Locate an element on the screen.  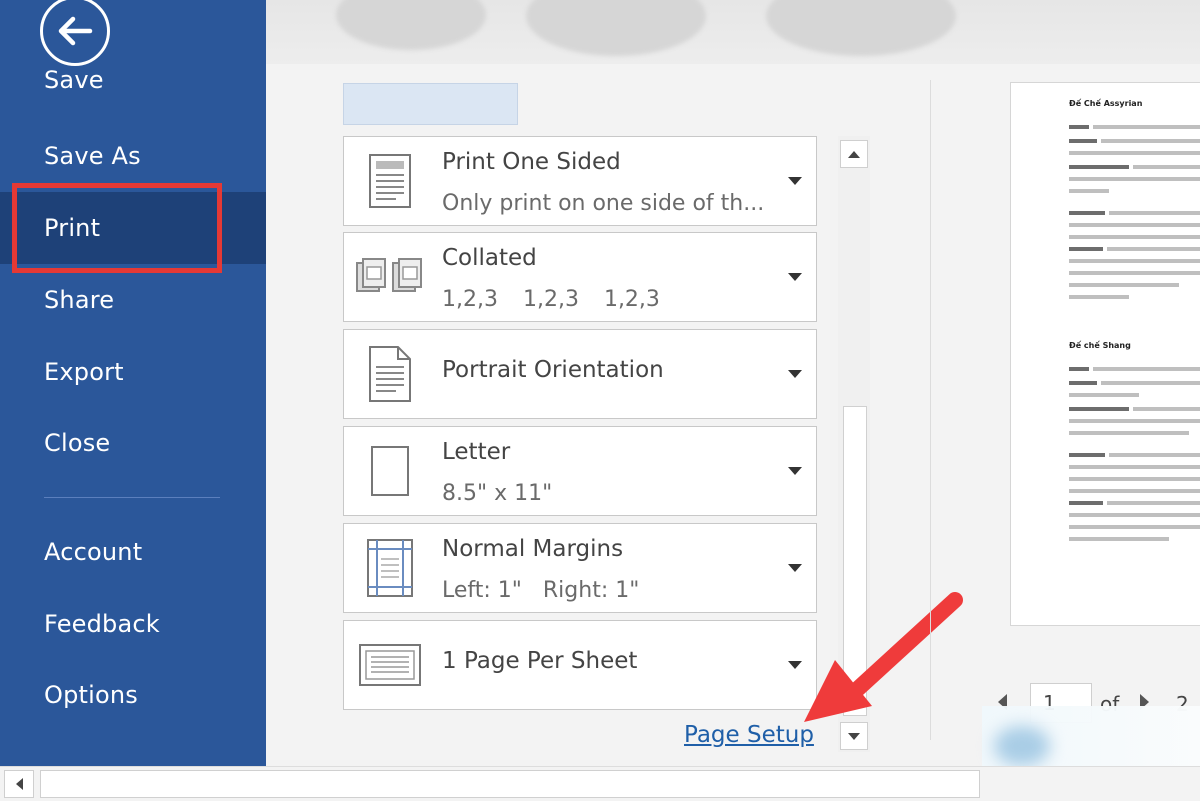
scroll-down-button is located at coordinates (854, 736).